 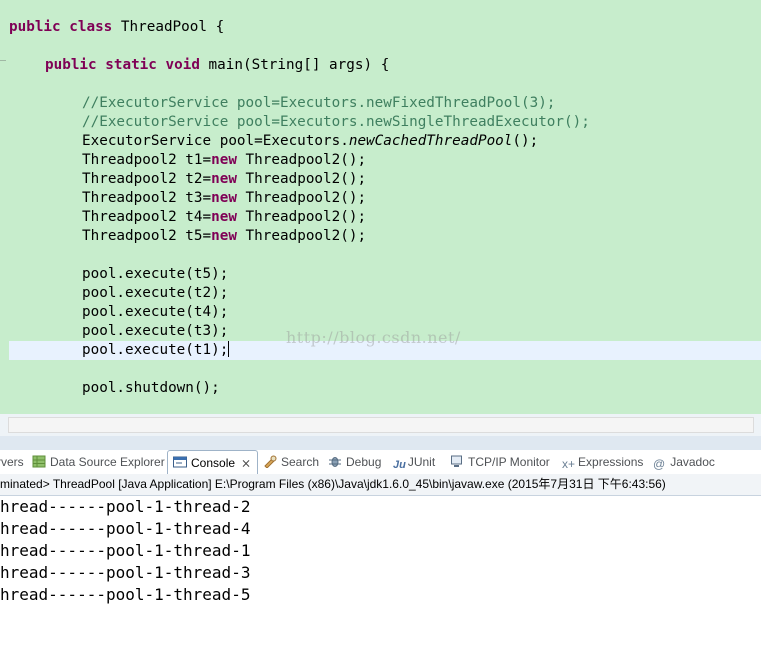 I want to click on data-source-icon, so click(x=39, y=460).